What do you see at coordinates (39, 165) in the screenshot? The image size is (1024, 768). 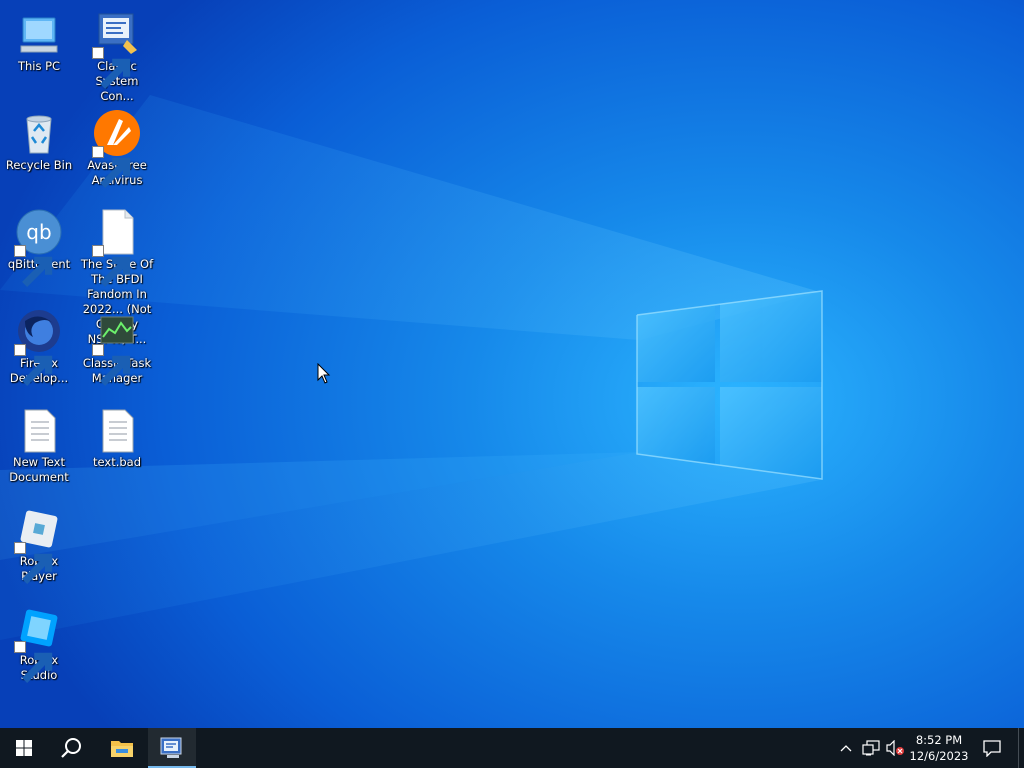 I see `icon-label: Recycle Bin` at bounding box center [39, 165].